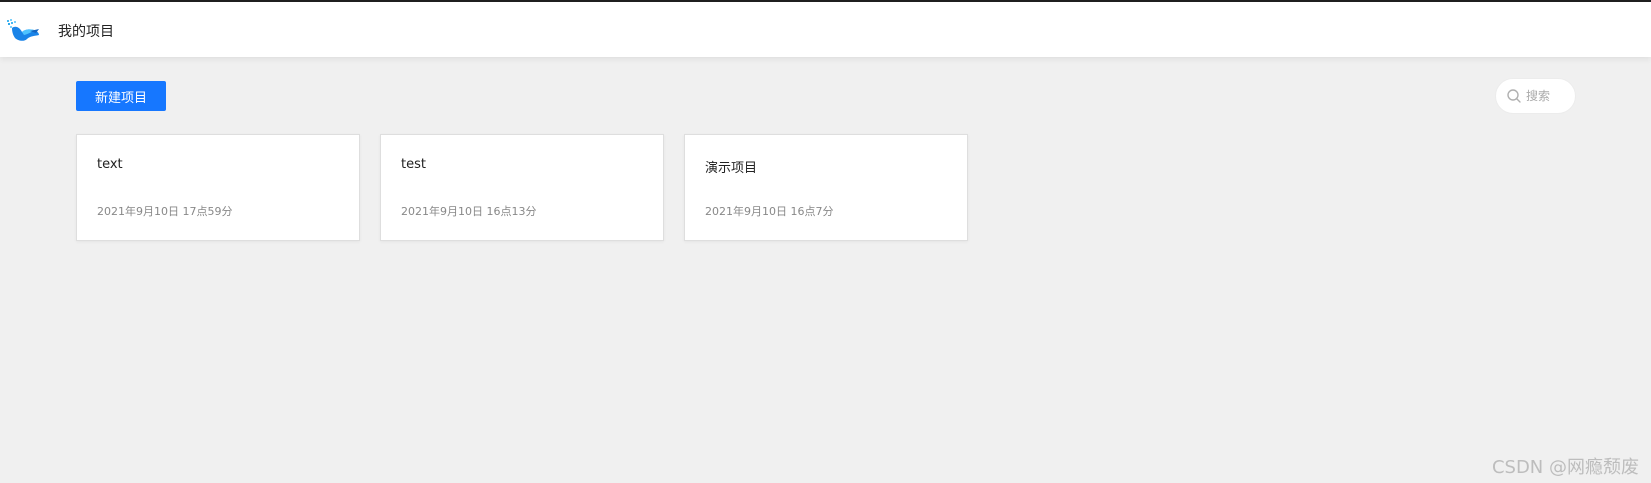 This screenshot has width=1651, height=483. I want to click on project-name: test, so click(413, 164).